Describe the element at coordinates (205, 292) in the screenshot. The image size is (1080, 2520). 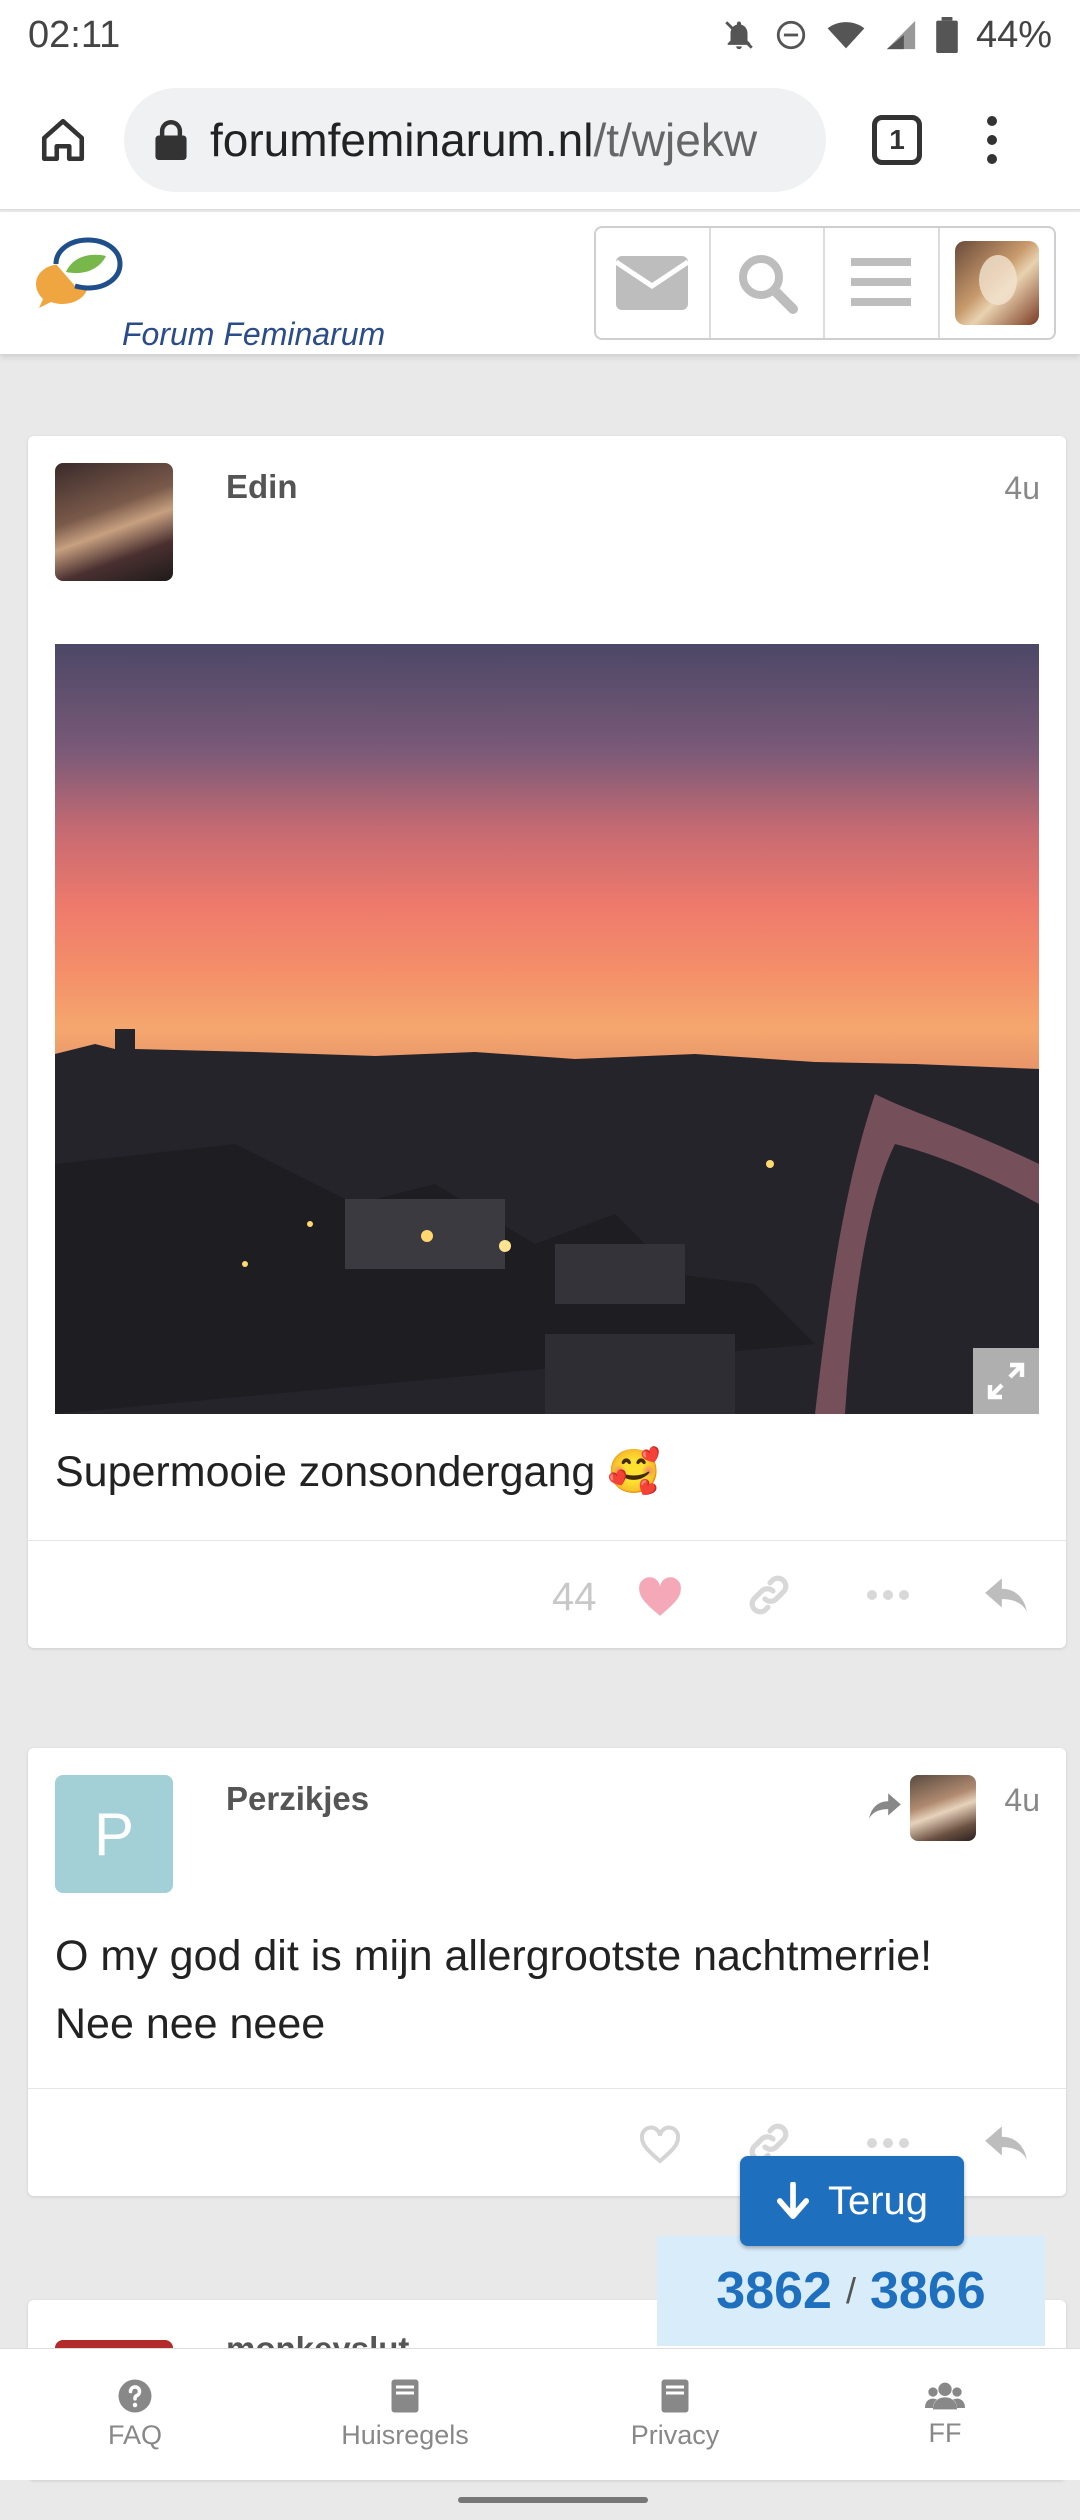
I see `site-logo: Forum Feminarum` at that location.